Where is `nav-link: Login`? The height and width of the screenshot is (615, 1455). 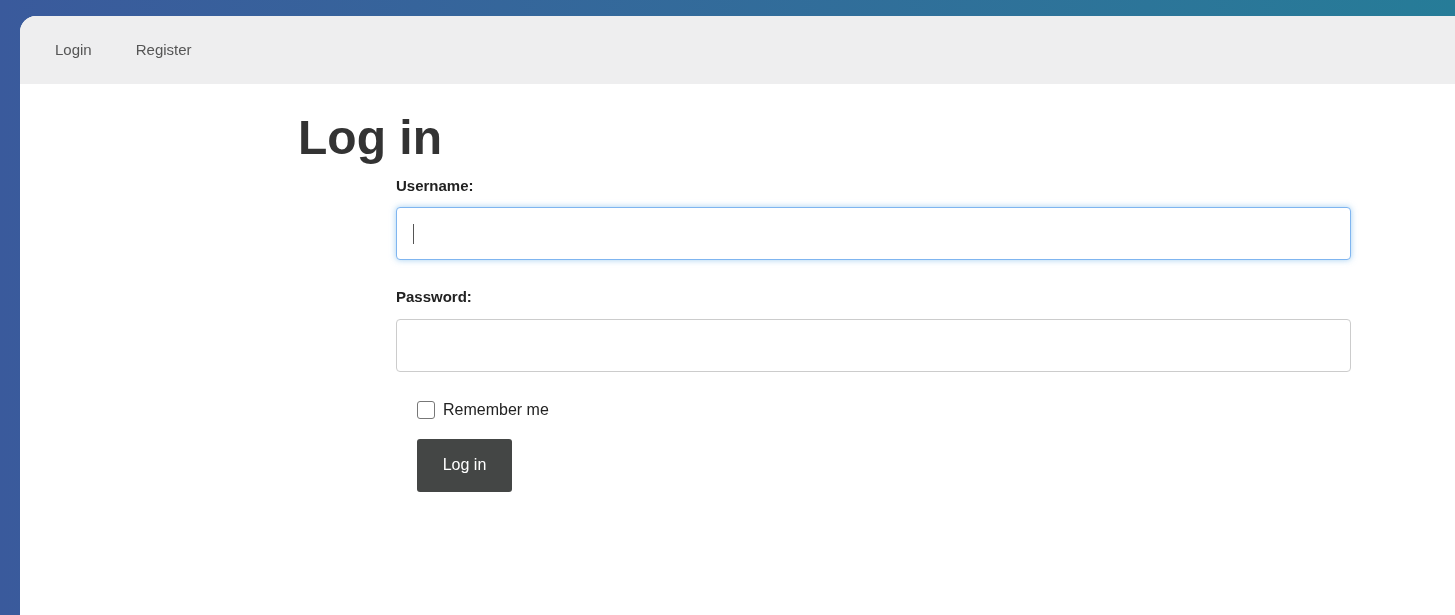
nav-link: Login is located at coordinates (73, 50).